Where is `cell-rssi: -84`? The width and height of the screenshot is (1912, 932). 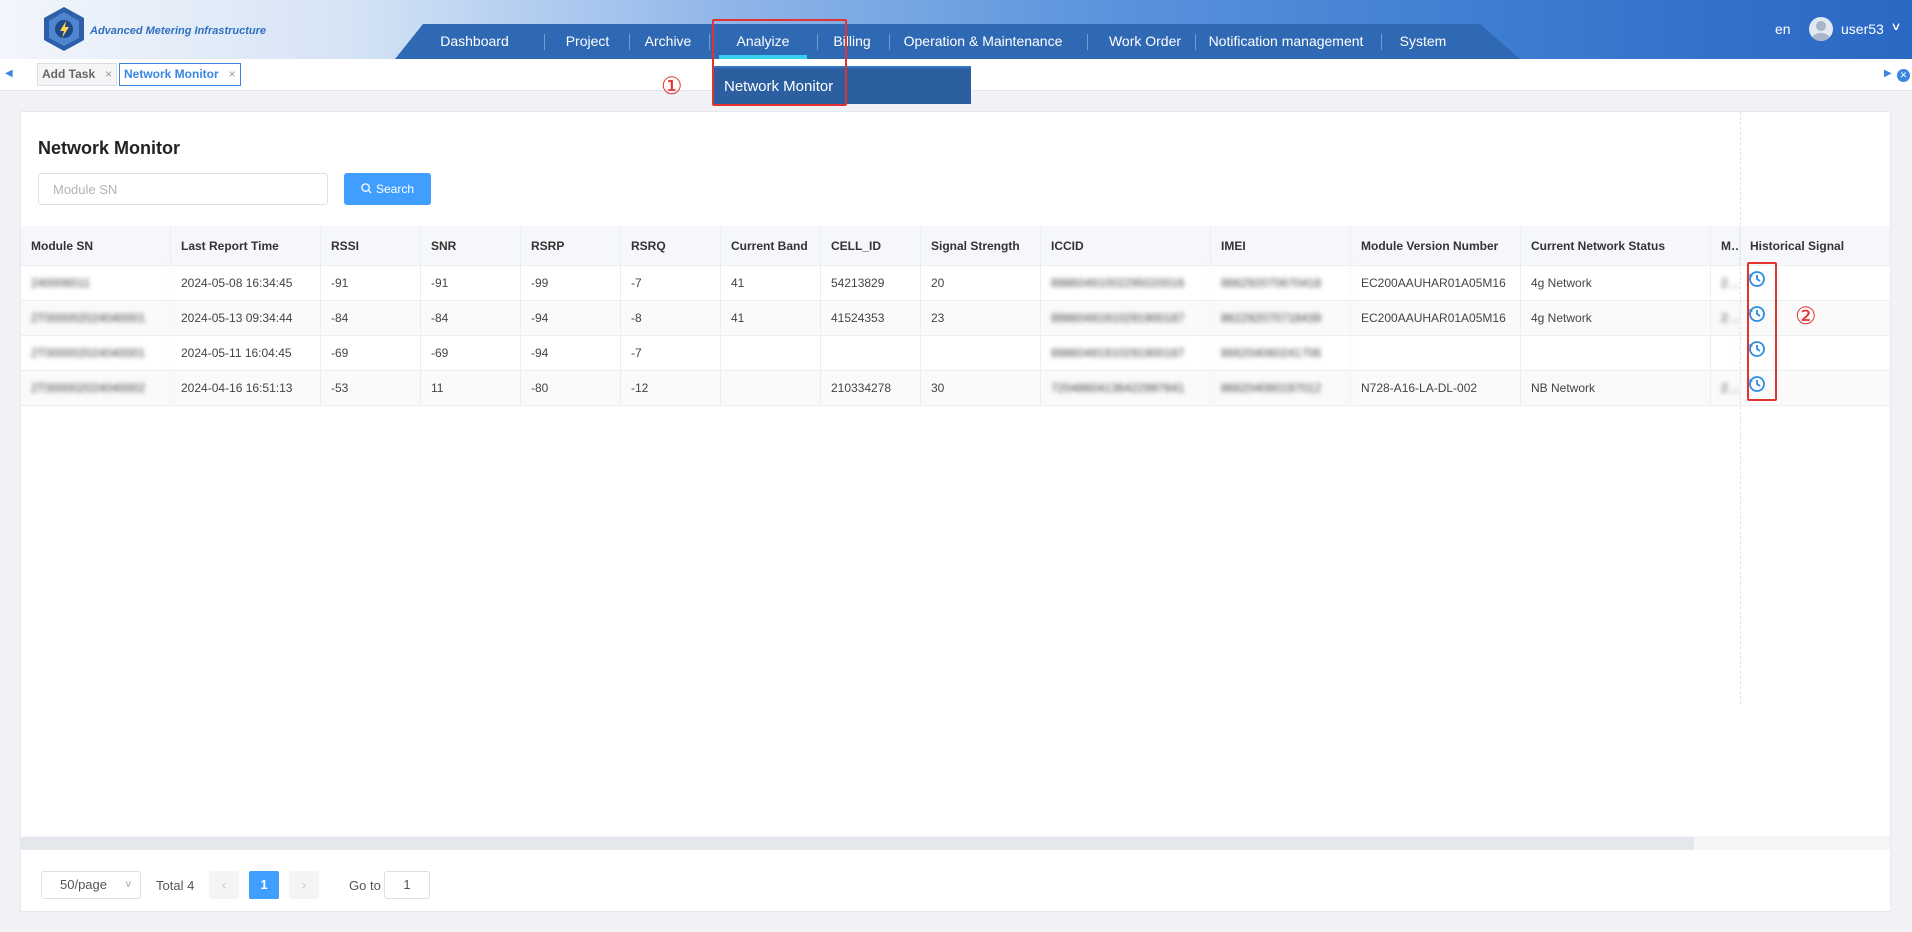 cell-rssi: -84 is located at coordinates (371, 318).